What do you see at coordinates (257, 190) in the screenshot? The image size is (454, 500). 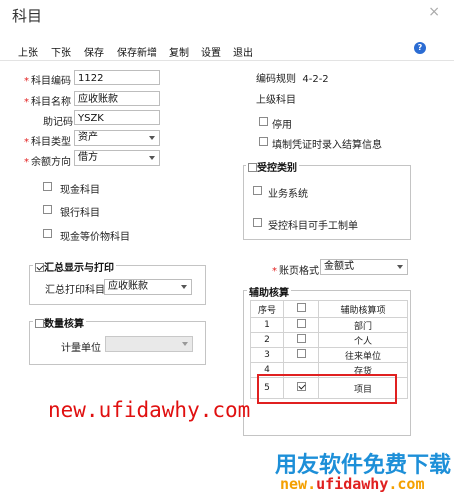 I see `business-system-checkbox` at bounding box center [257, 190].